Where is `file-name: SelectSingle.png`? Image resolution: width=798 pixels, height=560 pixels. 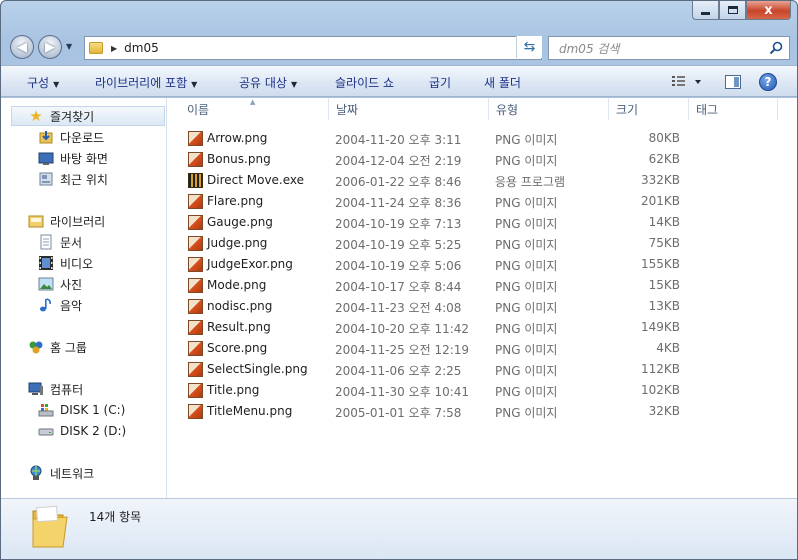 file-name: SelectSingle.png is located at coordinates (257, 369).